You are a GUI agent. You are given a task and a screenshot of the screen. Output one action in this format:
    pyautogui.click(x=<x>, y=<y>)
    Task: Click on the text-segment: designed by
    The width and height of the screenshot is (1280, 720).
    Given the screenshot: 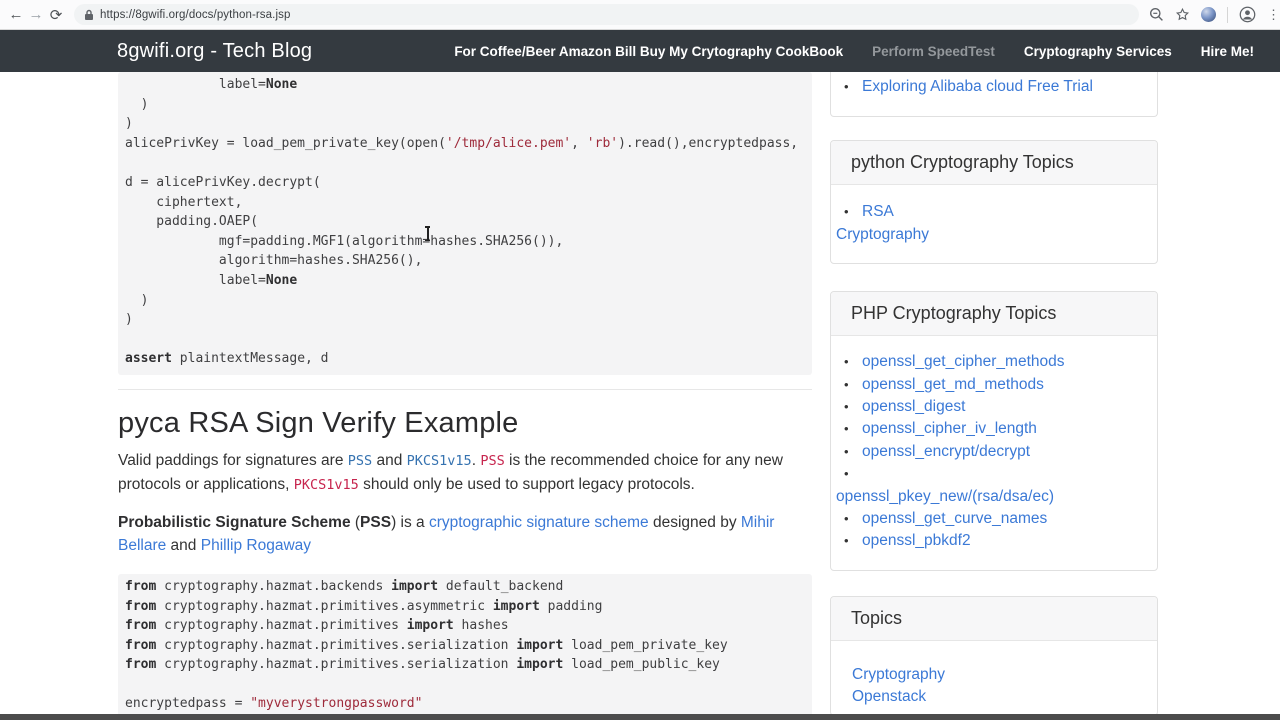 What is the action you would take?
    pyautogui.click(x=694, y=522)
    